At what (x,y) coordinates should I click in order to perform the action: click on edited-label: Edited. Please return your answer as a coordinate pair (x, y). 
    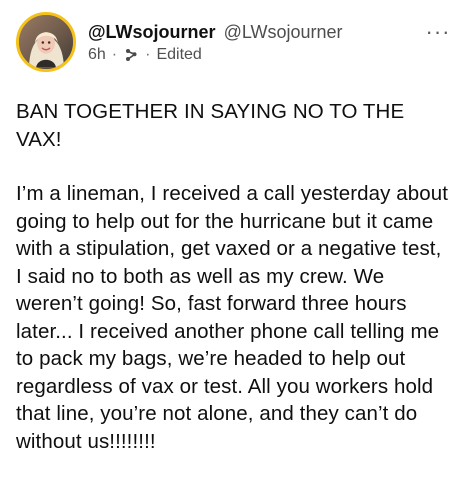
    Looking at the image, I should click on (179, 54).